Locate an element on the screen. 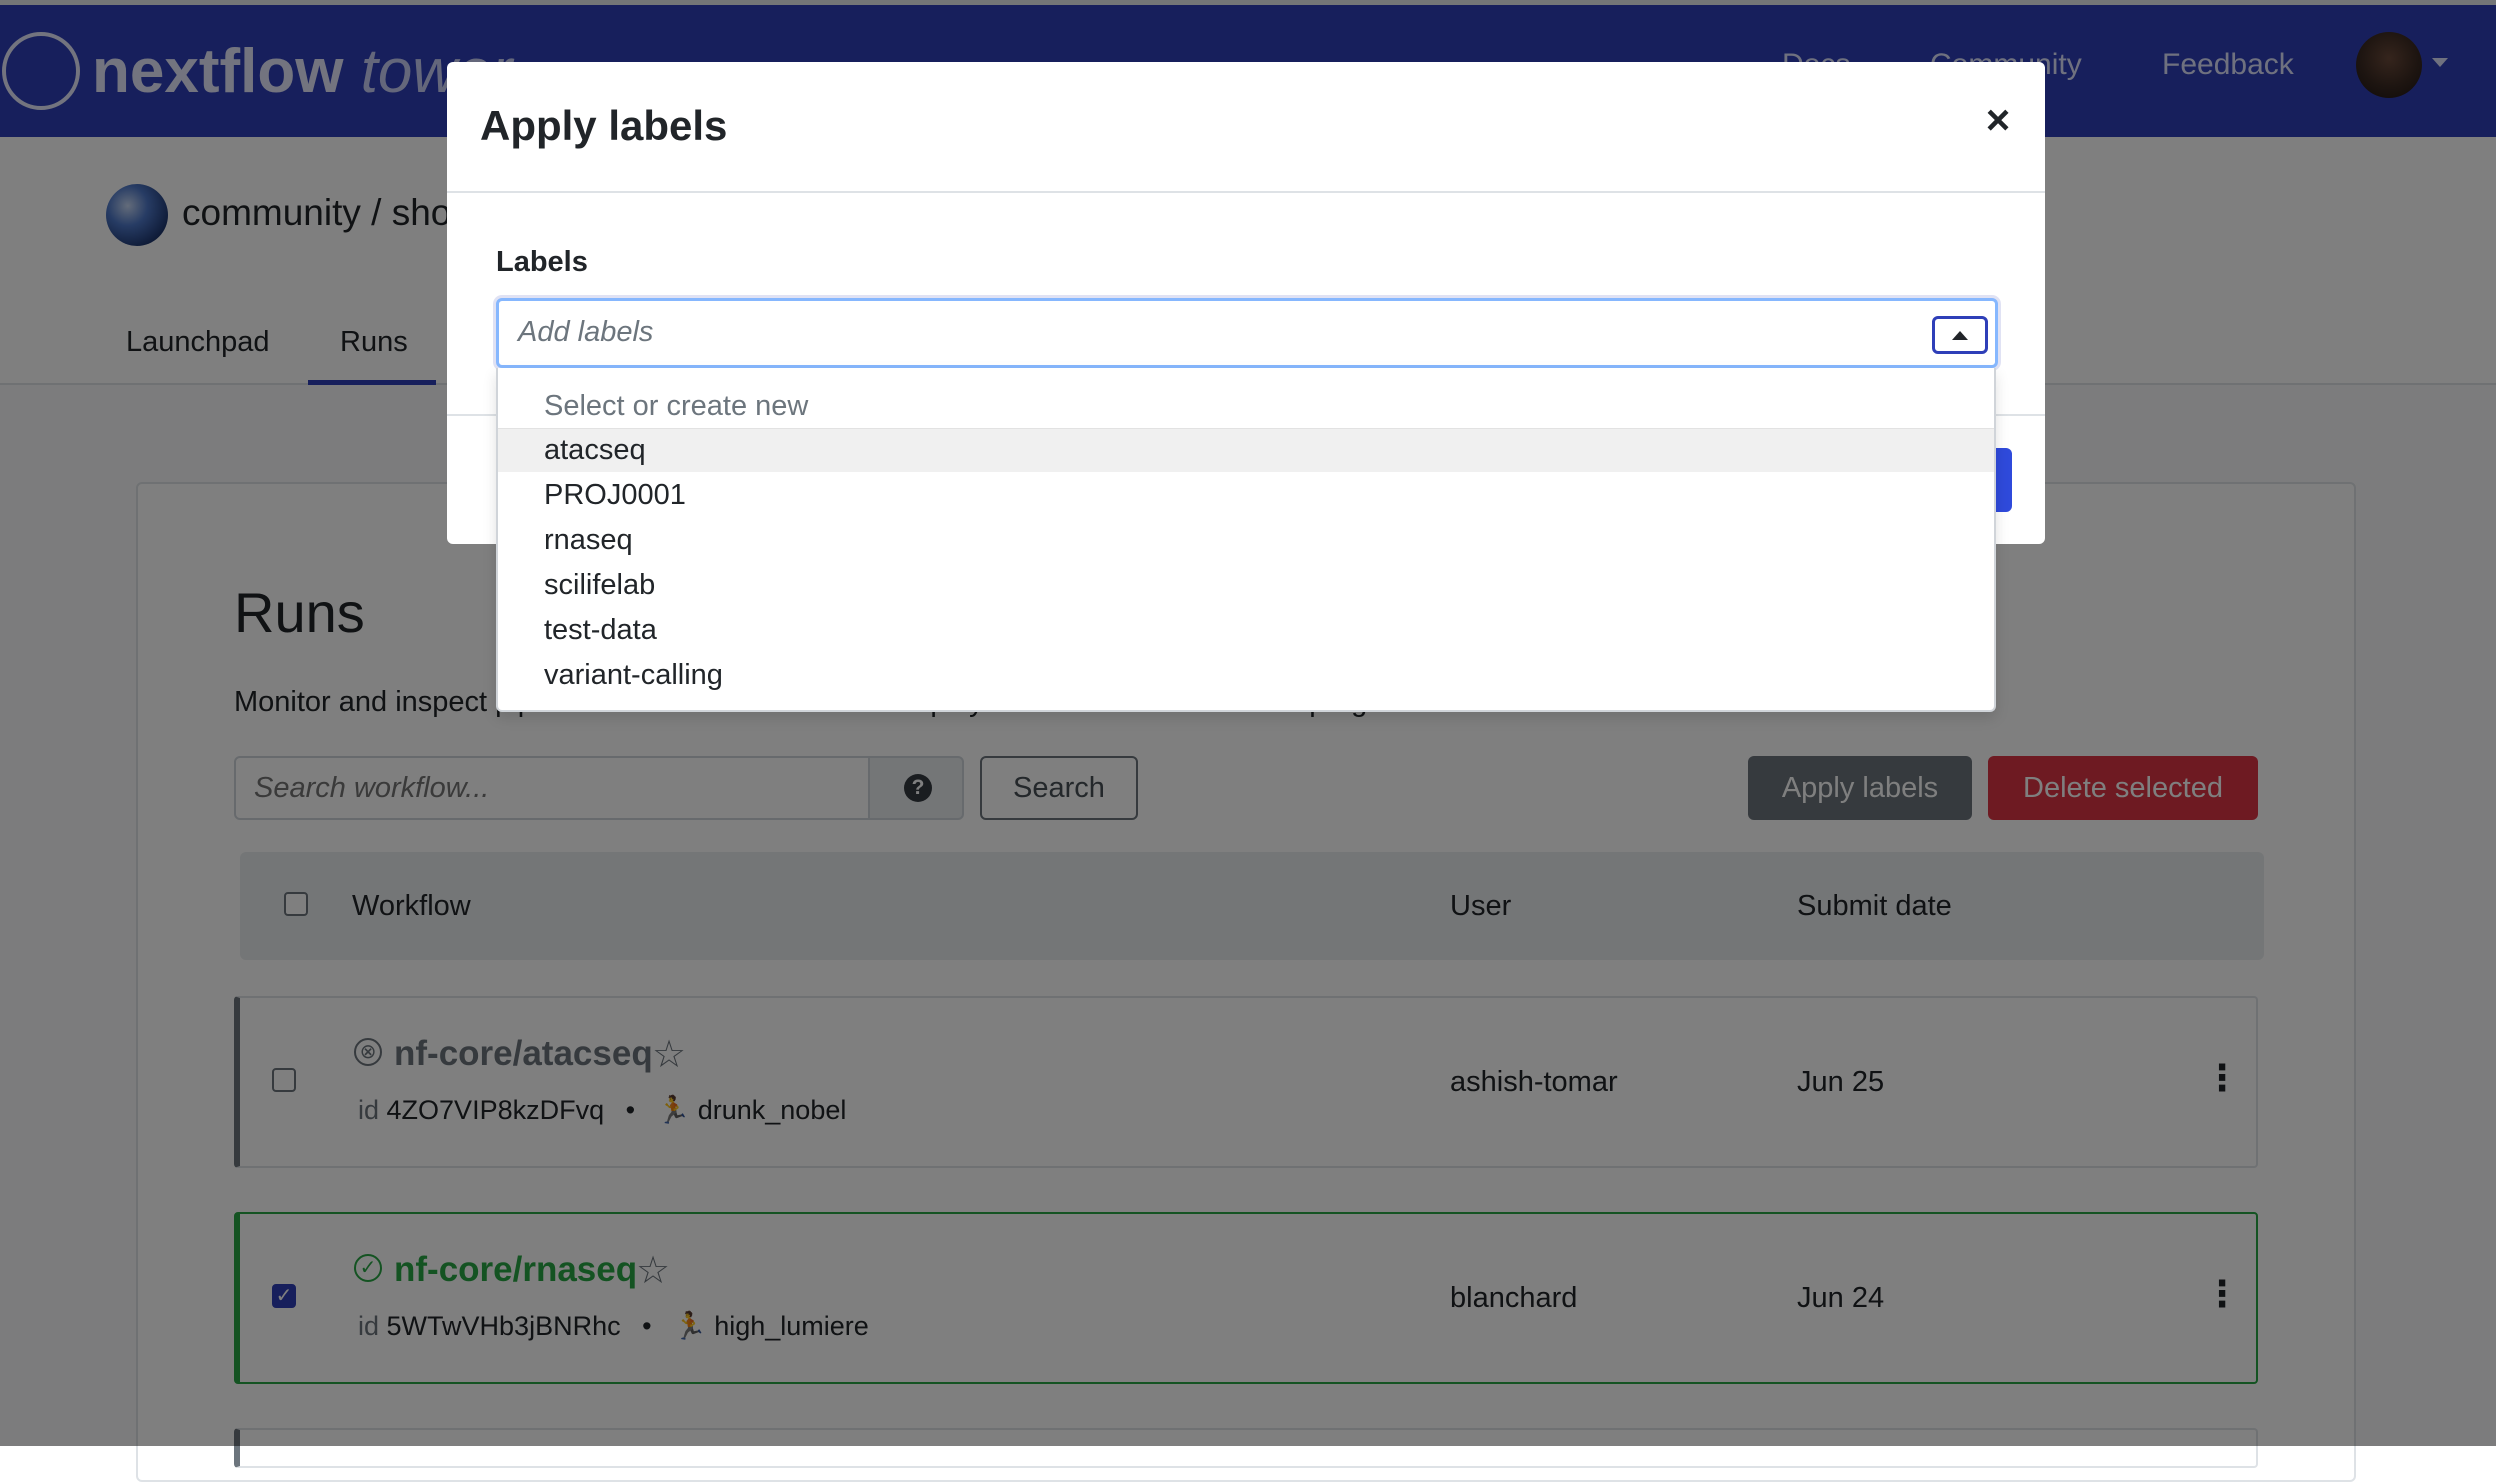  close-icon: × is located at coordinates (1998, 120).